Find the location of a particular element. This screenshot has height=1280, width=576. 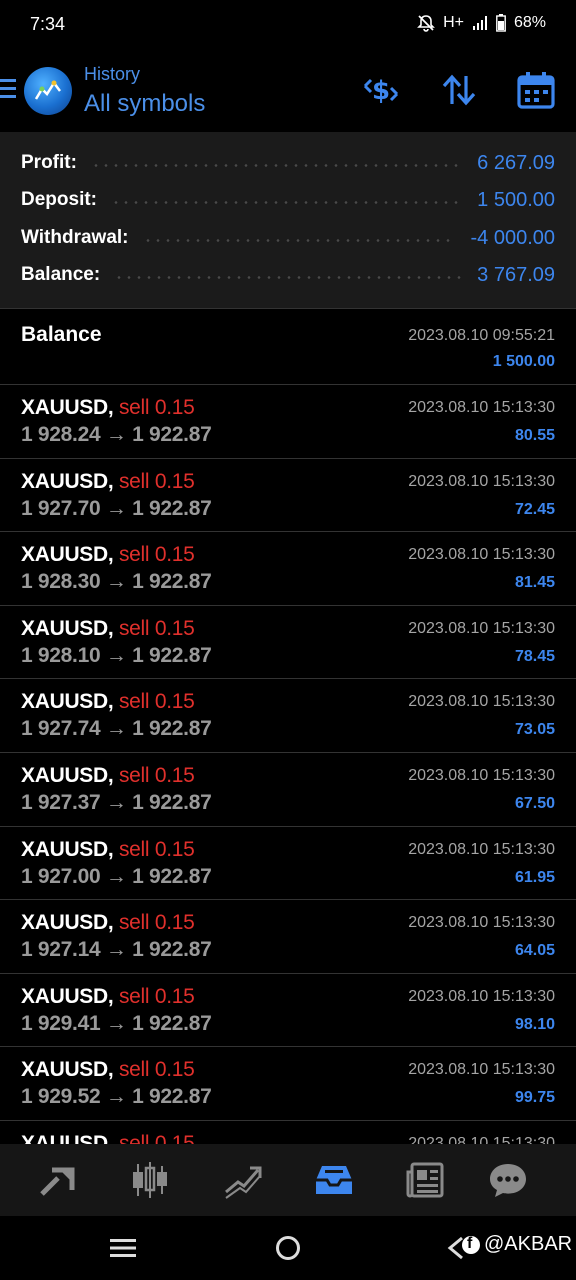

deal-profit: 61.95 is located at coordinates (534, 877).